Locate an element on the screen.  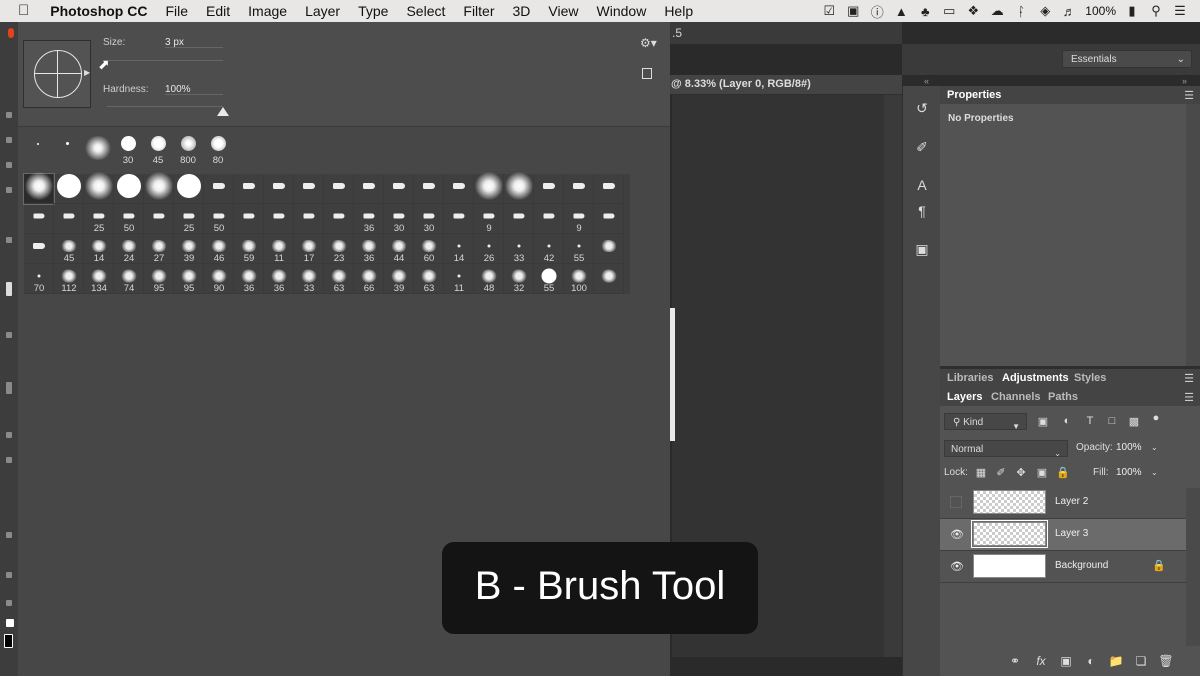
filter-pixel-icon: ▣ is located at coordinates (1043, 421).